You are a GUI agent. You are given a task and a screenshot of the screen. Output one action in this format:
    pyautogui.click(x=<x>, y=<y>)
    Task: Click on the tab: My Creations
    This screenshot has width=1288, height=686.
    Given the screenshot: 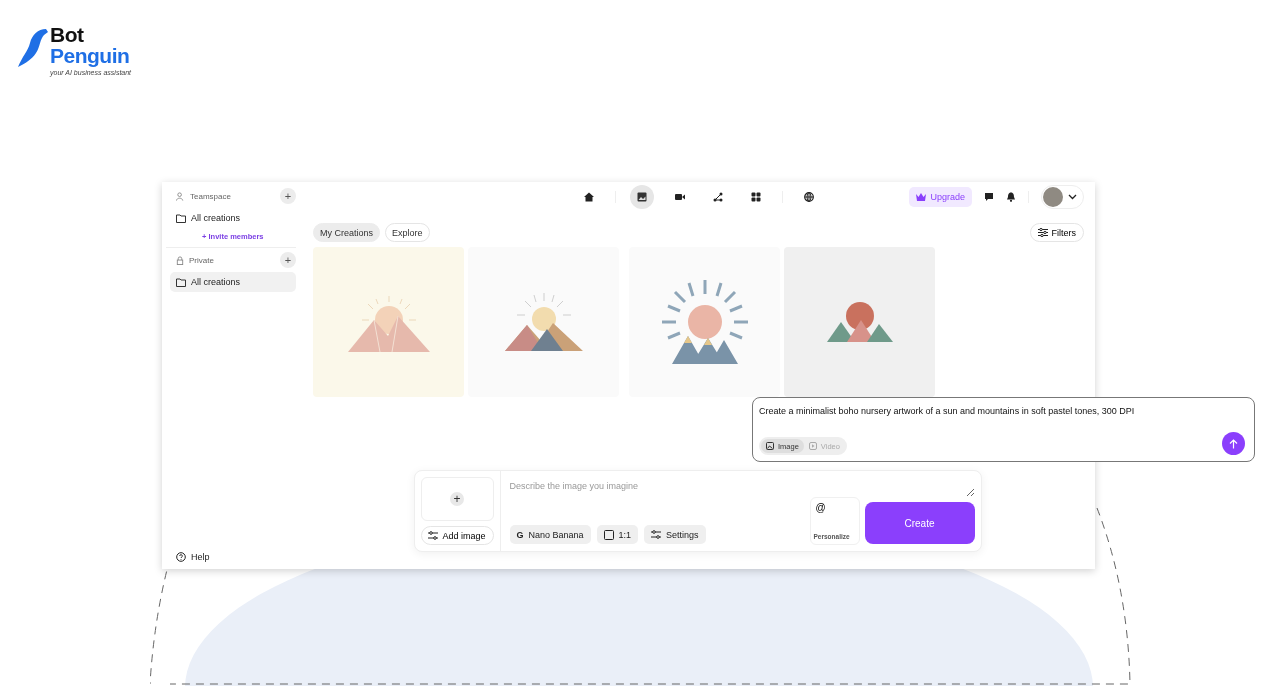 What is the action you would take?
    pyautogui.click(x=346, y=232)
    